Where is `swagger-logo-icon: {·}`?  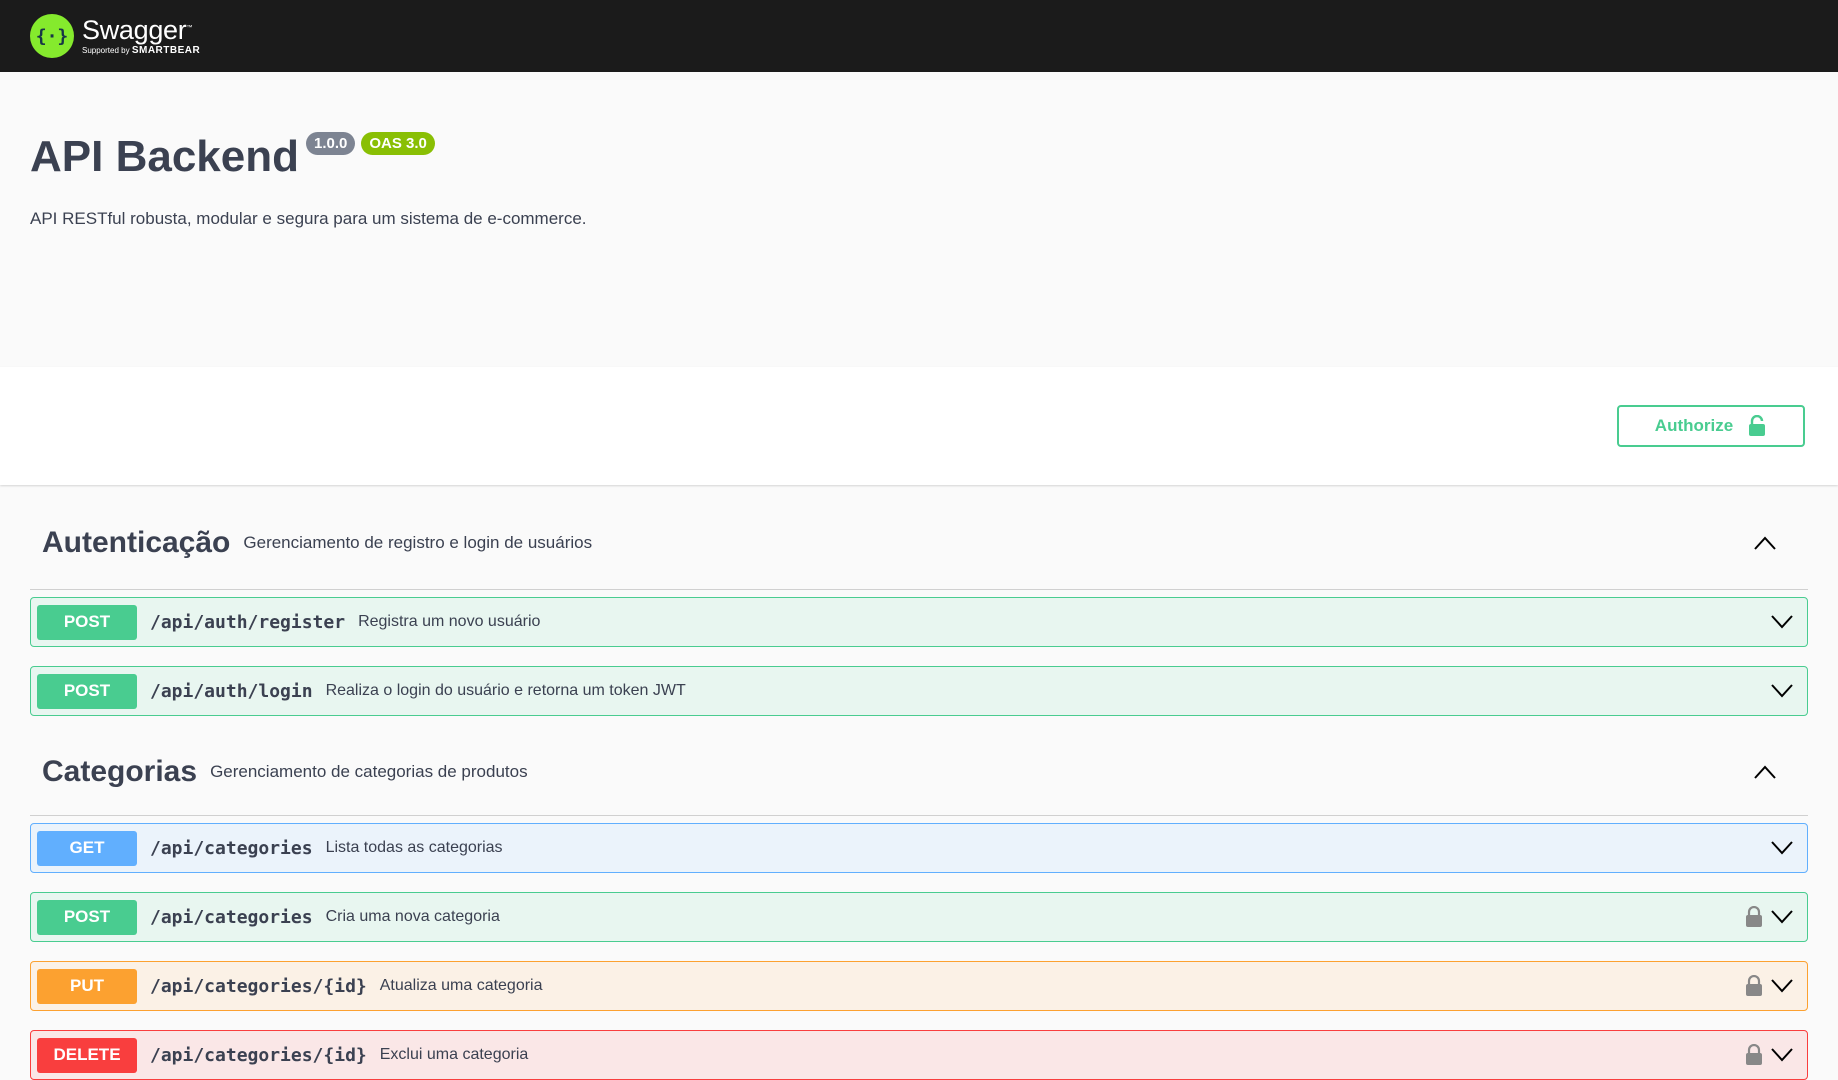 swagger-logo-icon: {·} is located at coordinates (52, 36).